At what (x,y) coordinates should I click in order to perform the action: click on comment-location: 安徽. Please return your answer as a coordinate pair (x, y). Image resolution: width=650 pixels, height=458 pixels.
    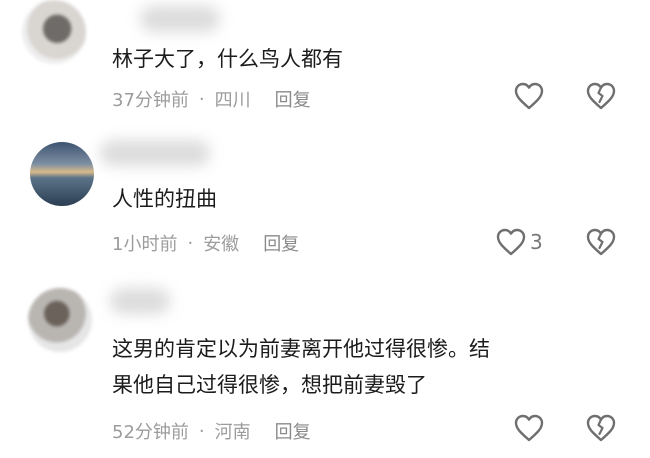
    Looking at the image, I should click on (221, 244).